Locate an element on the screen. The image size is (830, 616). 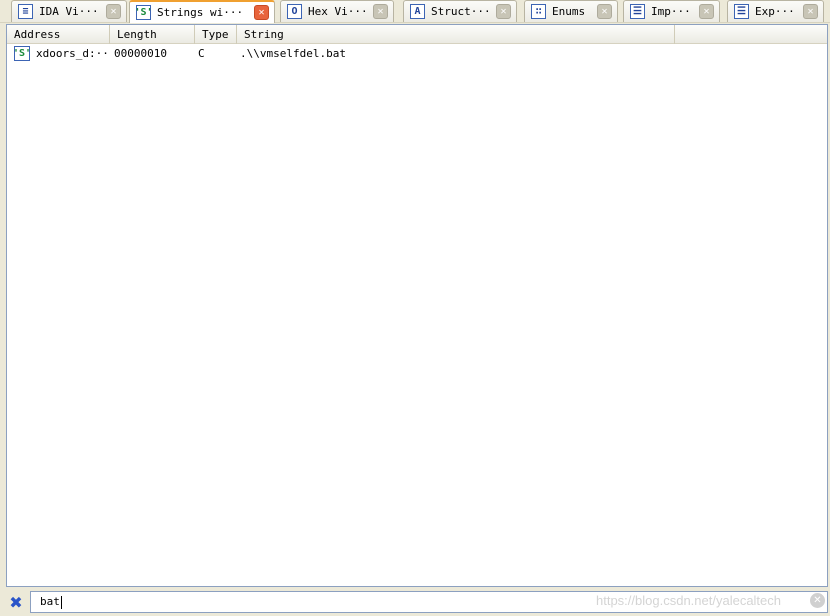
tab-label: Struct··· is located at coordinates (461, 11).